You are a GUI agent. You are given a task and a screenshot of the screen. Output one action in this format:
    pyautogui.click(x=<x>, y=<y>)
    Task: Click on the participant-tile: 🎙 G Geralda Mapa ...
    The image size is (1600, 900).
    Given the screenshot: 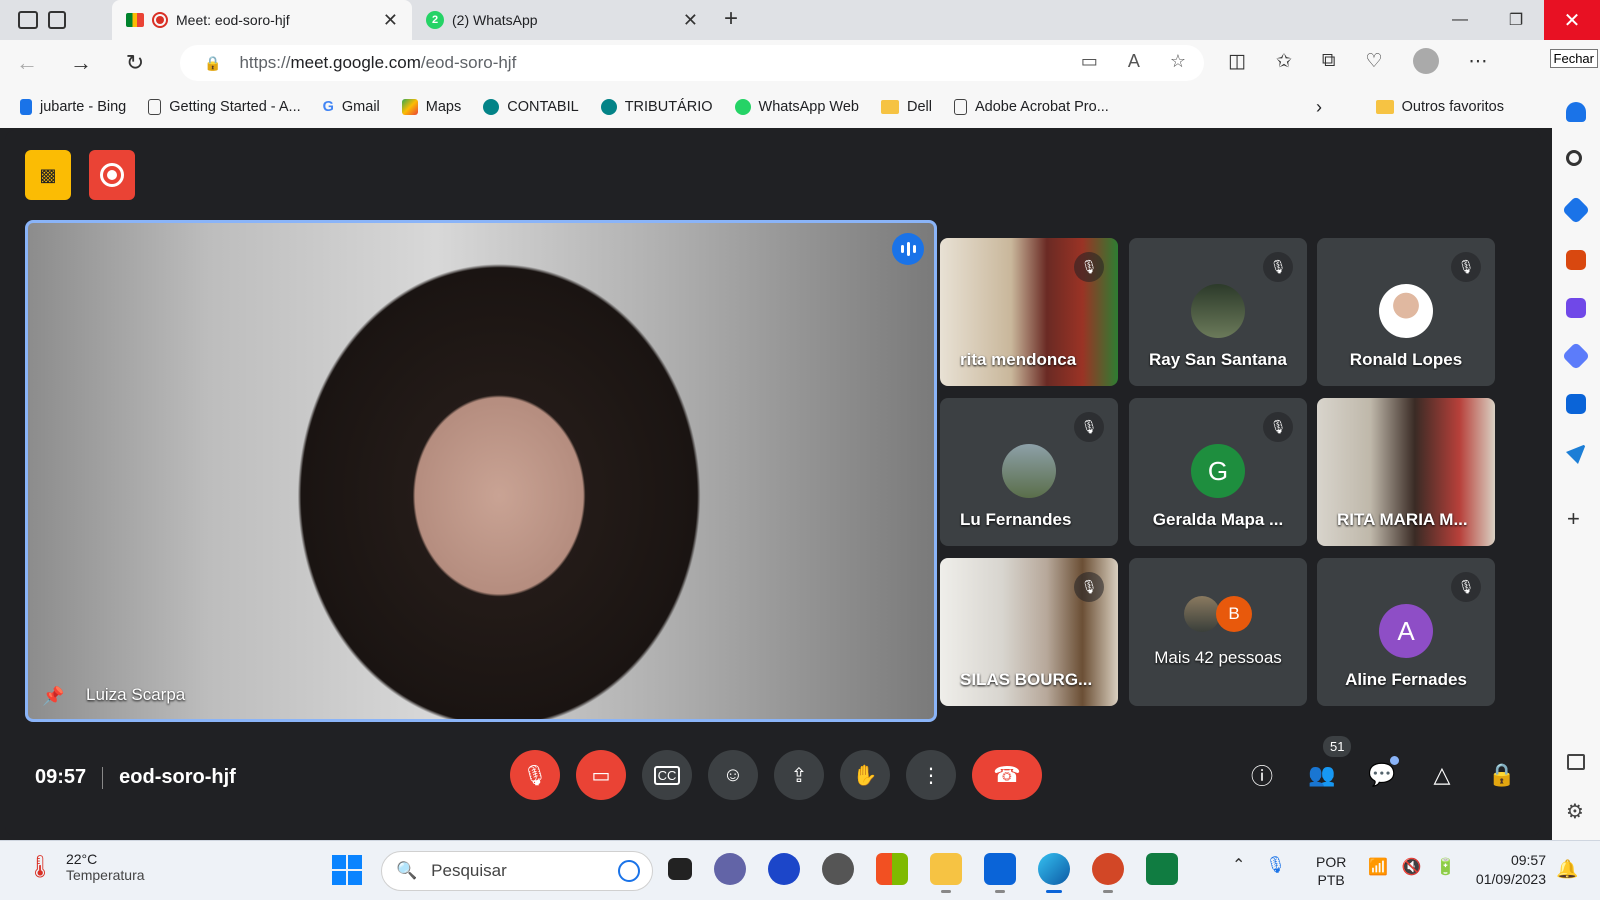 What is the action you would take?
    pyautogui.click(x=1218, y=472)
    